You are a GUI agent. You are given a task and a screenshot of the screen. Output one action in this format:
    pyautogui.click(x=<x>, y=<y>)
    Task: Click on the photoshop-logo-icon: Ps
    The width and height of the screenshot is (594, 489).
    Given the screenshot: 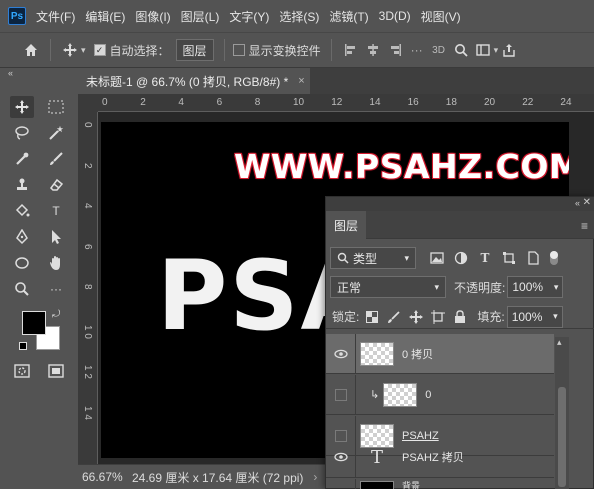 What is the action you would take?
    pyautogui.click(x=17, y=16)
    